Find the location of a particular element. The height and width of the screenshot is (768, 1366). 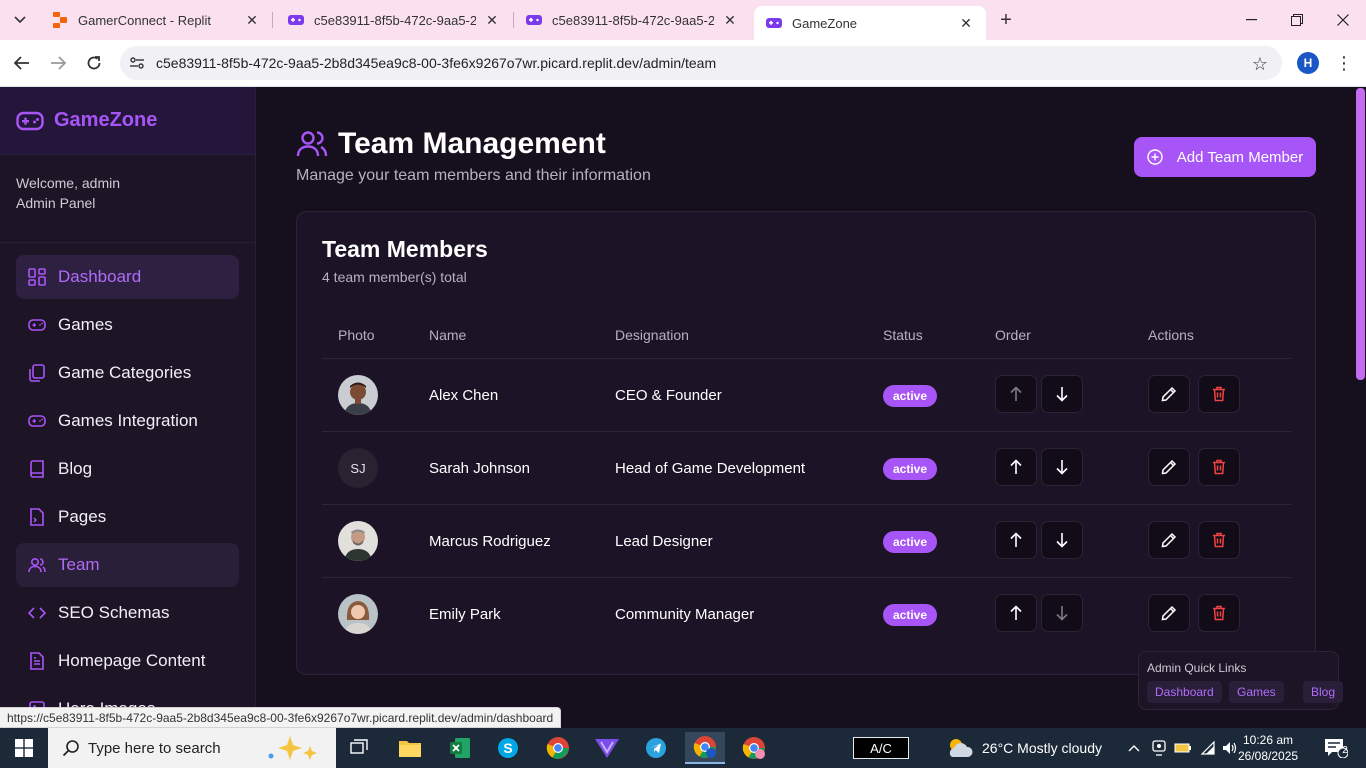

taskbar-clock: 10:26 am 26/08/2025 is located at coordinates (1268, 748).